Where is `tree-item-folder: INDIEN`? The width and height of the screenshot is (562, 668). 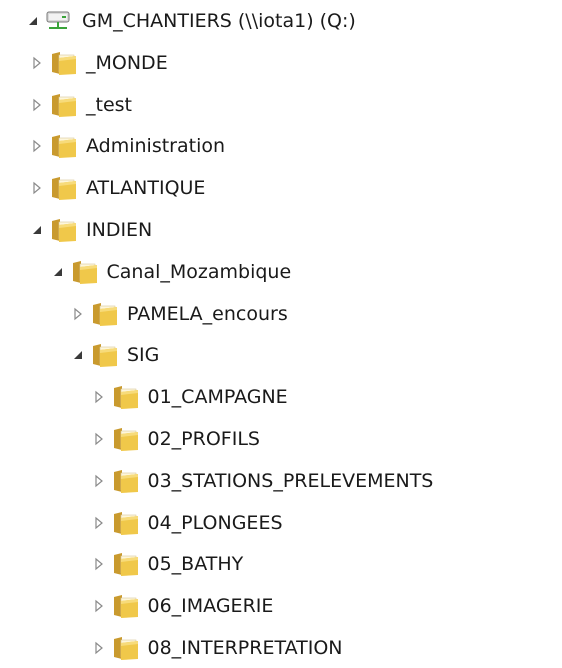 tree-item-folder: INDIEN is located at coordinates (91, 230).